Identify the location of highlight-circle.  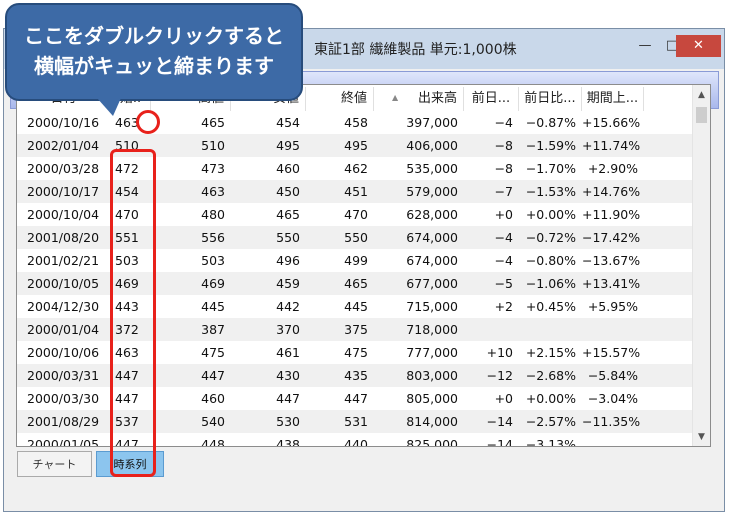
(148, 122).